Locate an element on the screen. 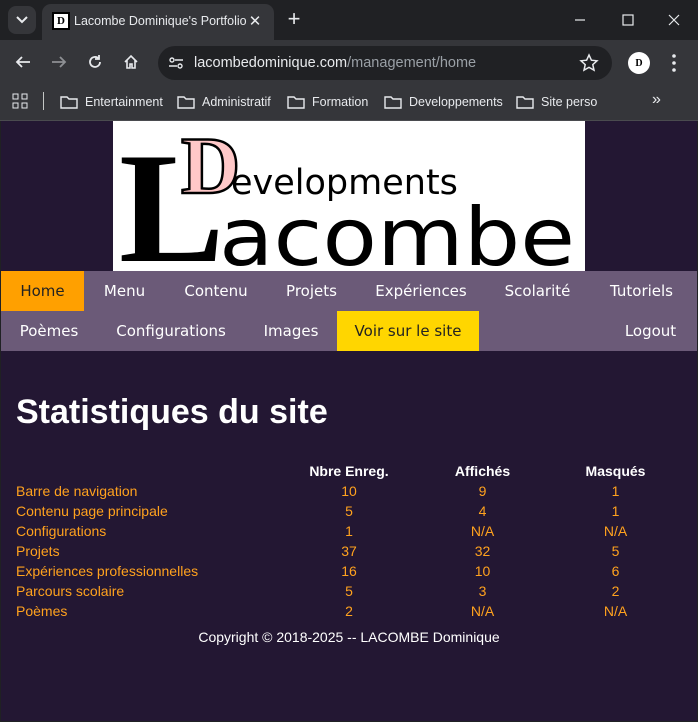 The image size is (698, 722). displayed-count: 4 is located at coordinates (482, 511).